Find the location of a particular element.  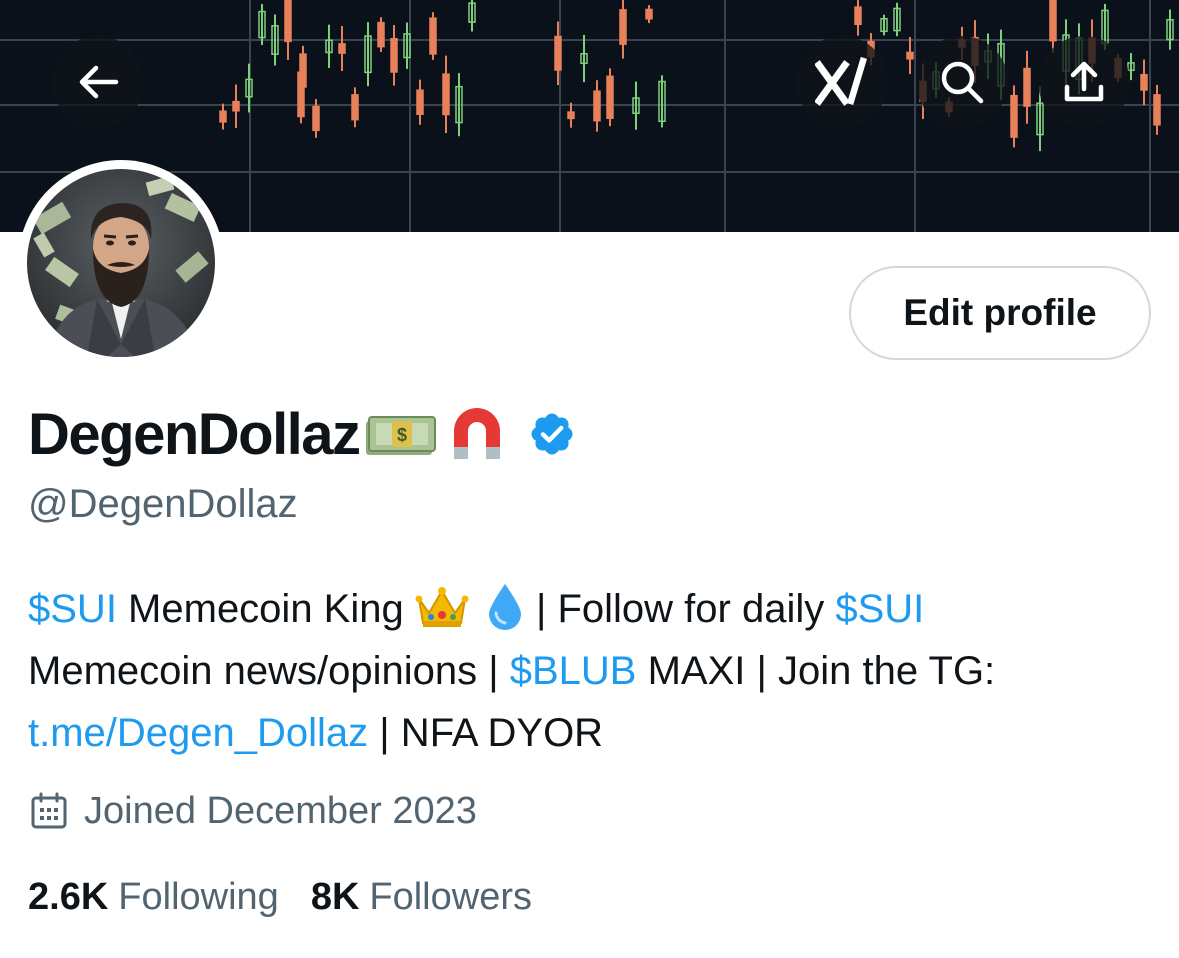

bio-line: t.me/Degen_Dollaz | NFA DYOR is located at coordinates (588, 733).